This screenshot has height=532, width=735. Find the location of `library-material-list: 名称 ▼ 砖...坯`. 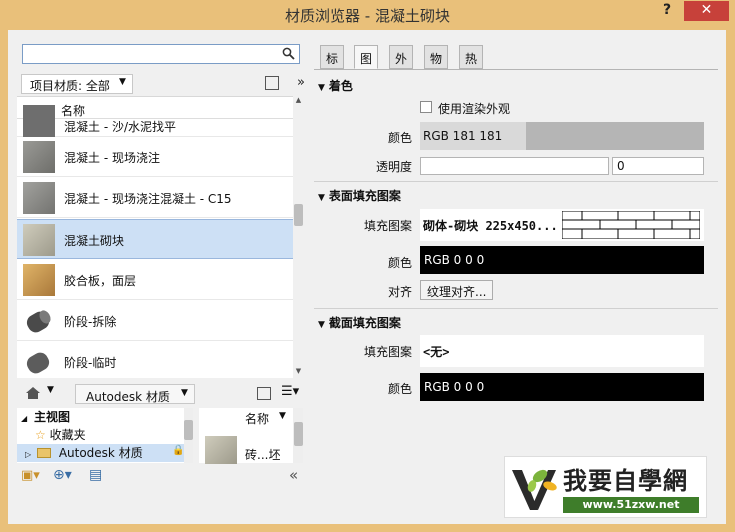

library-material-list: 名称 ▼ 砖...坯 is located at coordinates (247, 436).